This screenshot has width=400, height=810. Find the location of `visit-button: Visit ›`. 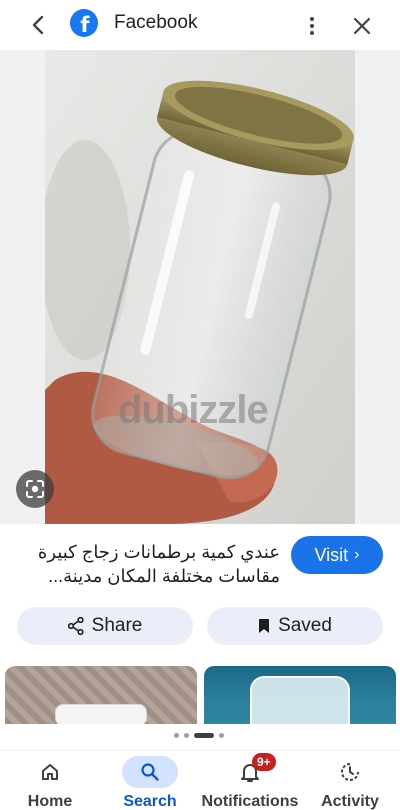

visit-button: Visit › is located at coordinates (337, 555).